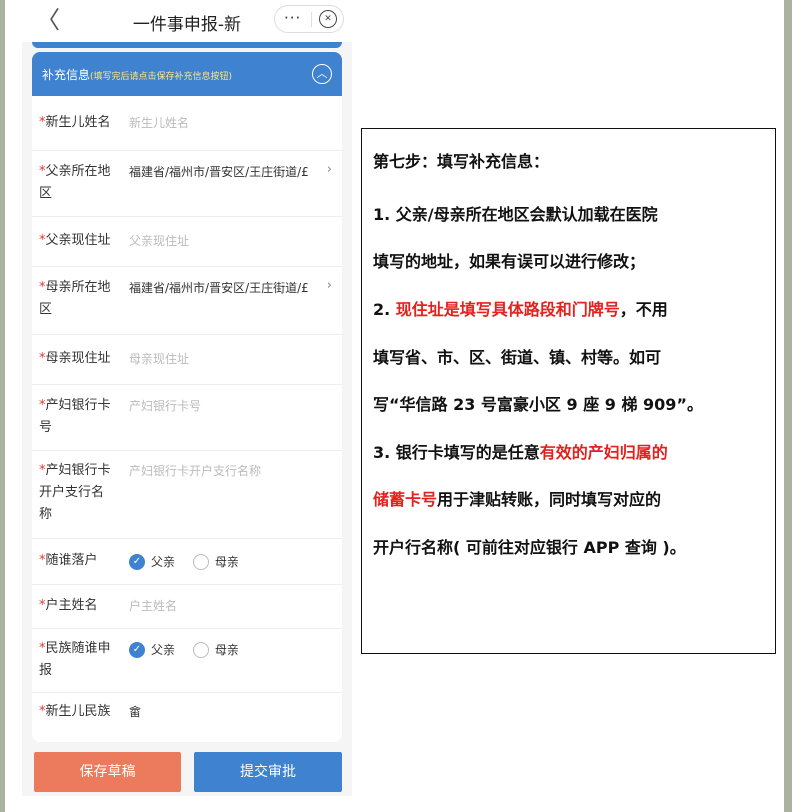  I want to click on label-text: 民族随谁申报, so click(75, 659).